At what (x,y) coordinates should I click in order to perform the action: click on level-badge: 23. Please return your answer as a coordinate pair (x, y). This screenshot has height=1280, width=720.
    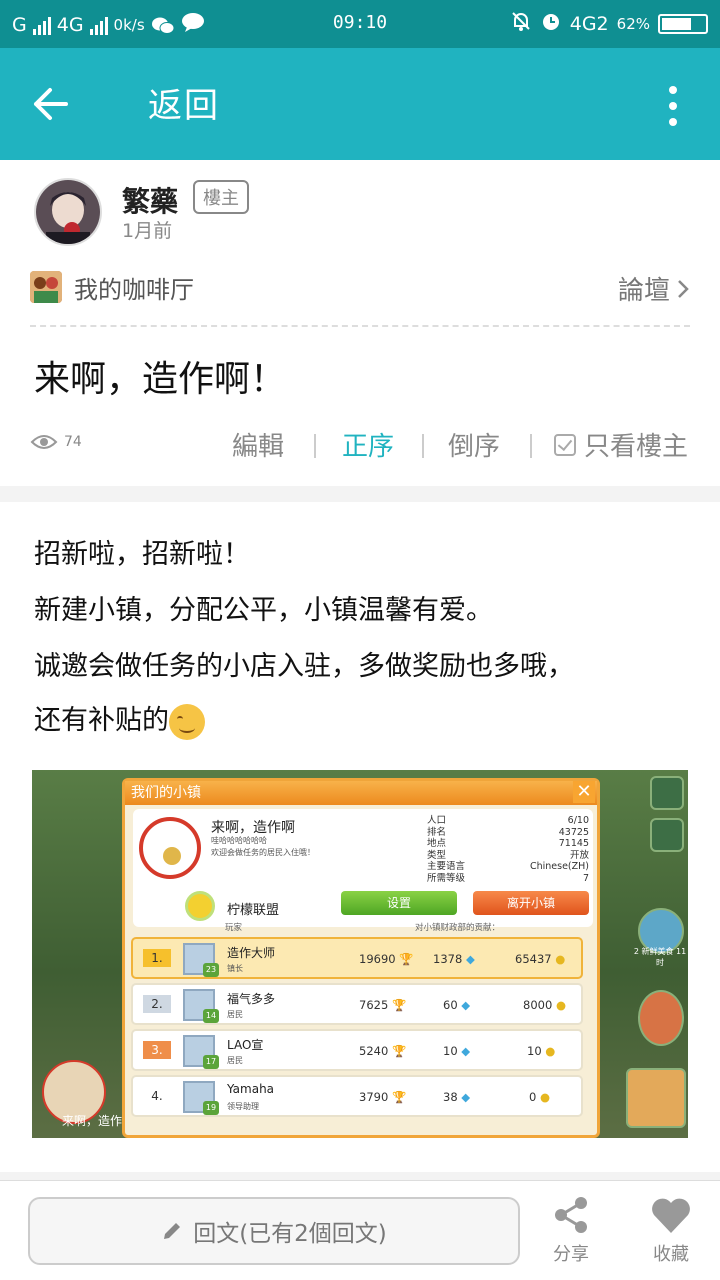
    Looking at the image, I should click on (211, 970).